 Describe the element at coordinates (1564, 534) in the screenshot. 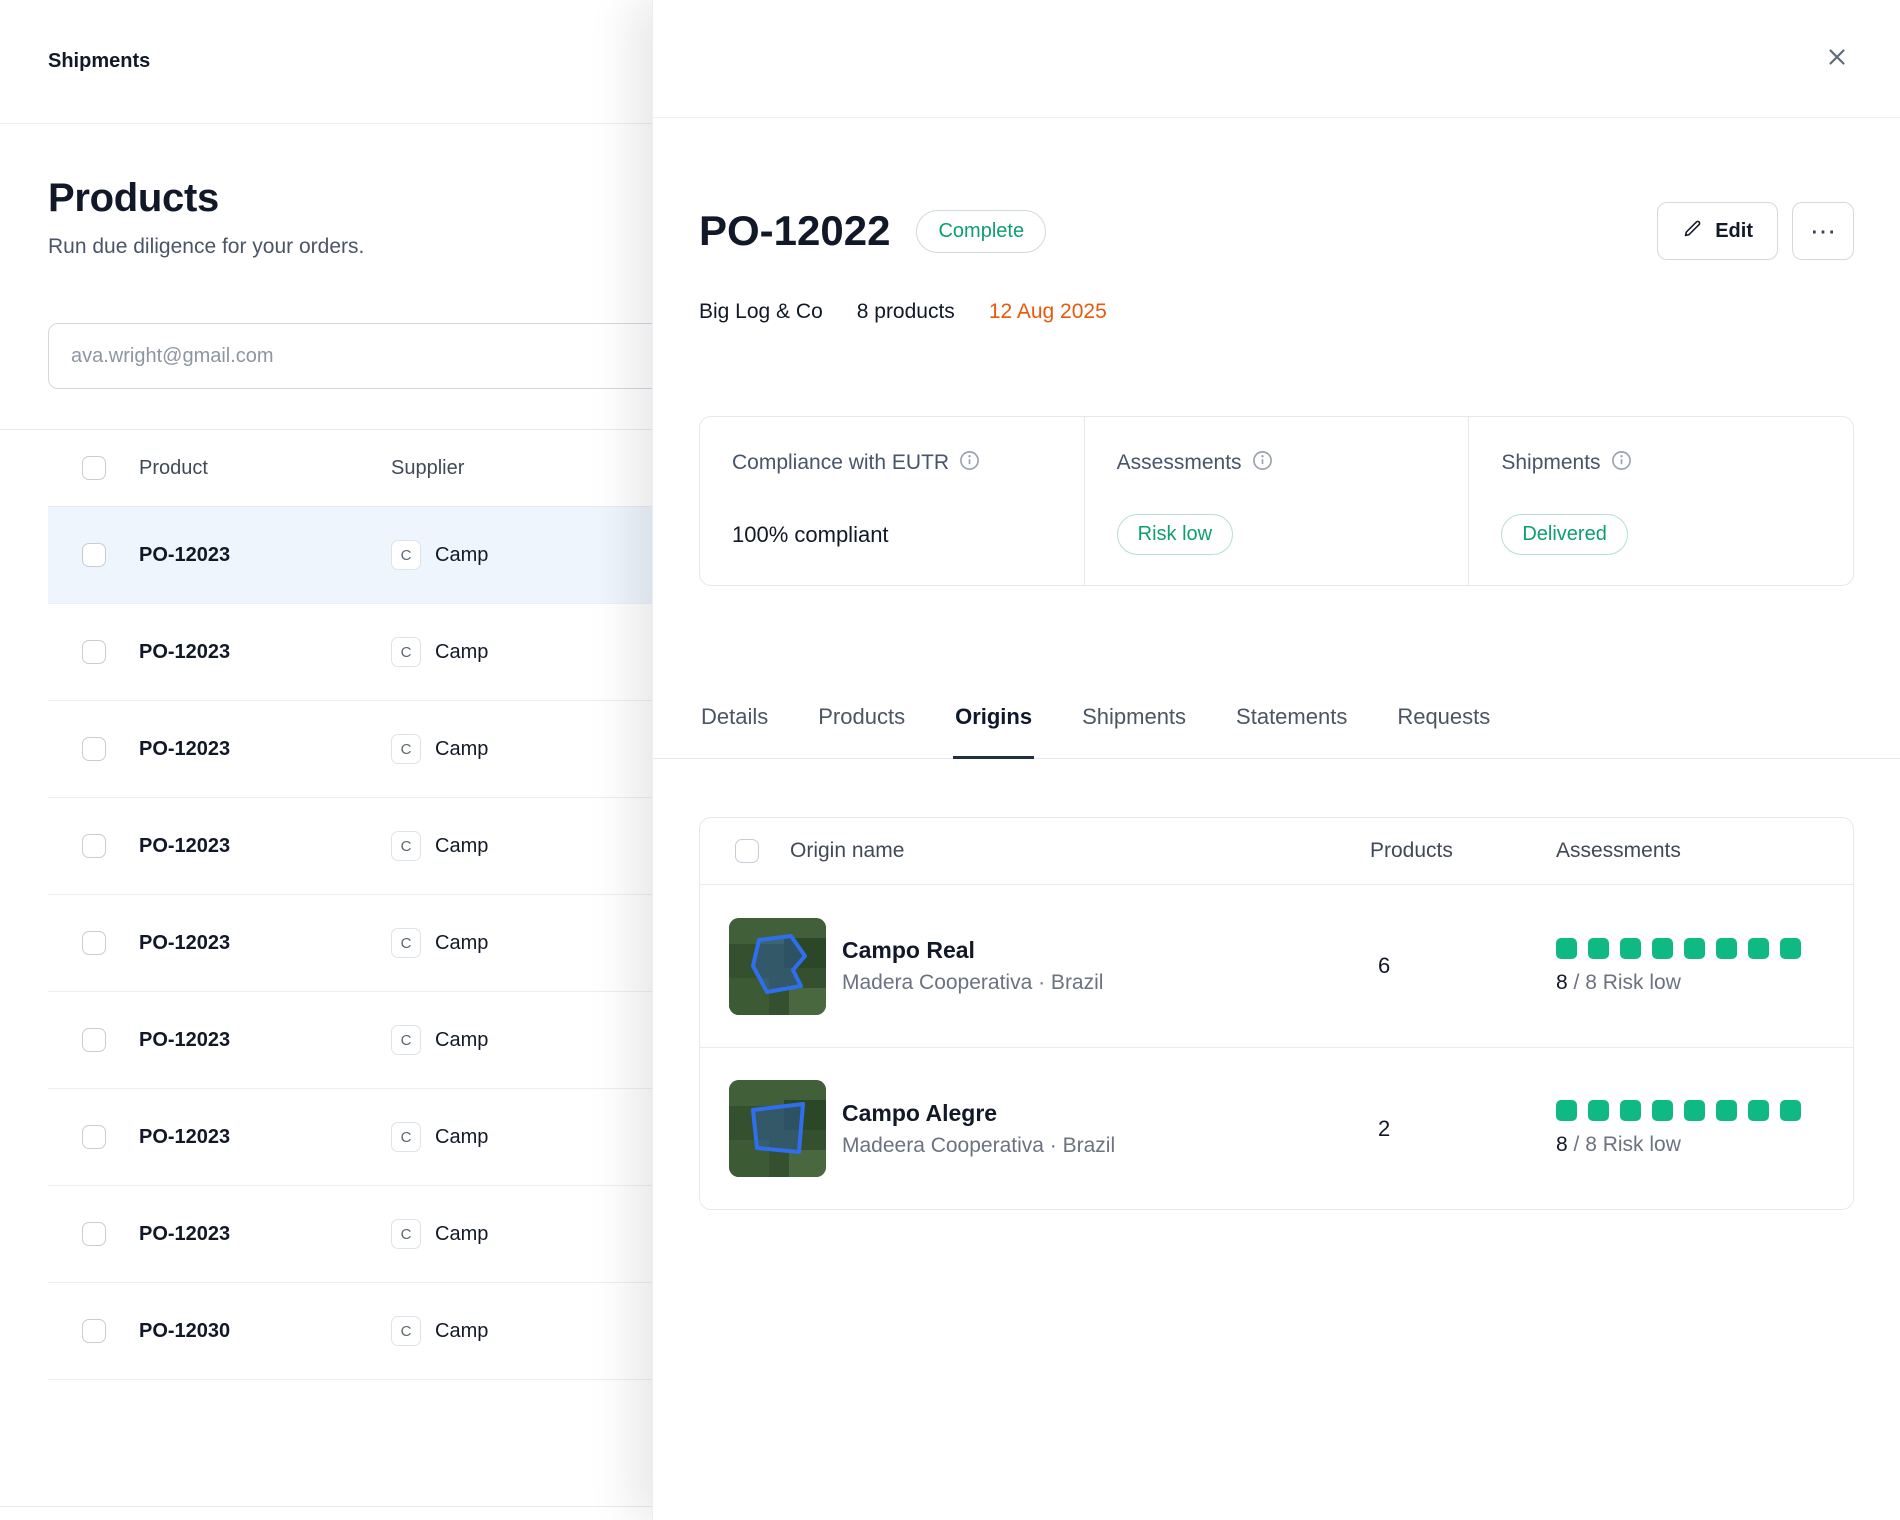

I see `delivery-badge: Delivered` at that location.